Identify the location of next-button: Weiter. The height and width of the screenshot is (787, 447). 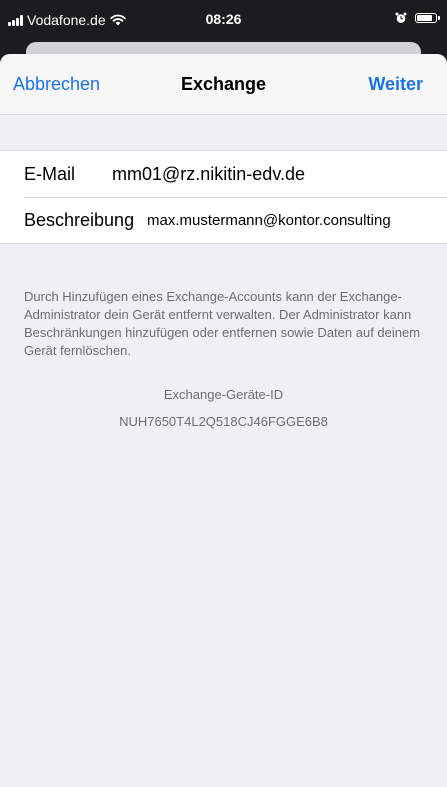
(395, 84).